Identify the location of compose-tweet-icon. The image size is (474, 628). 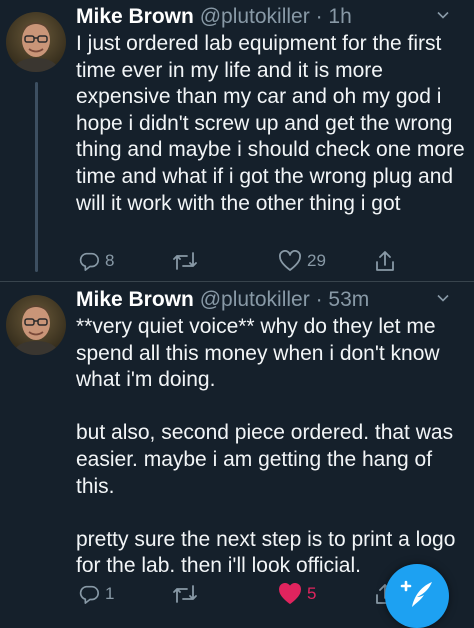
(417, 596).